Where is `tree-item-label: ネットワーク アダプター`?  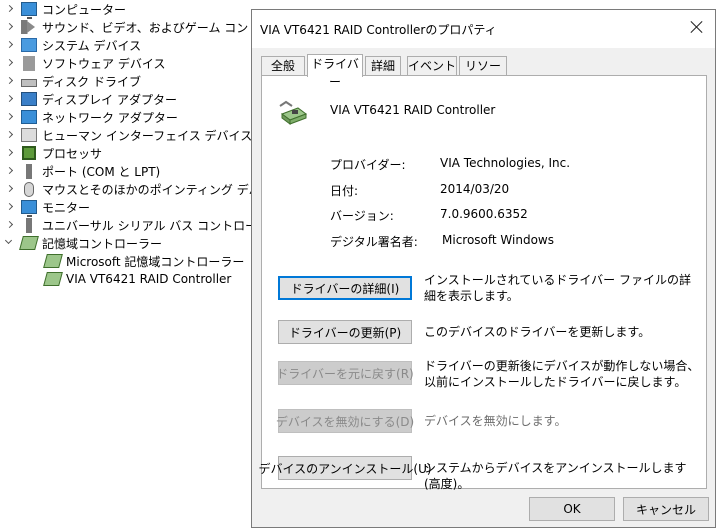 tree-item-label: ネットワーク アダプター is located at coordinates (110, 117).